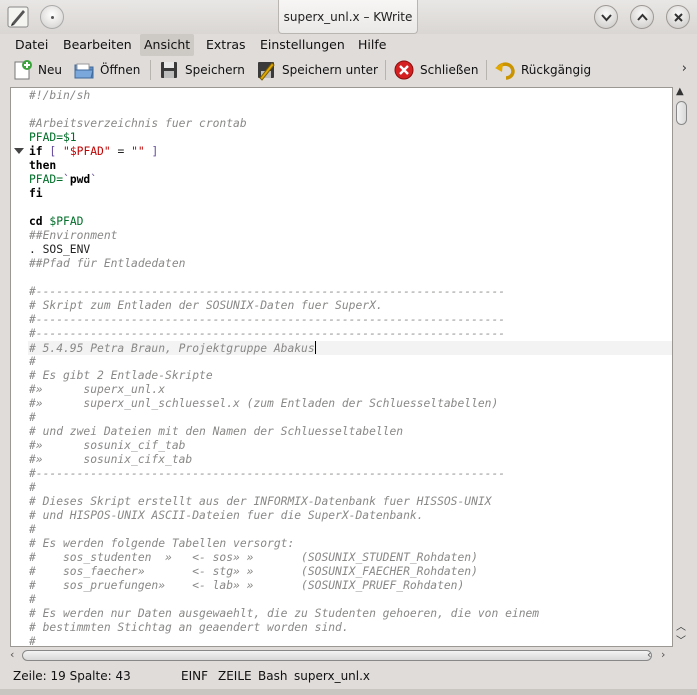 This screenshot has width=697, height=695. What do you see at coordinates (111, 459) in the screenshot?
I see `code-token: #» sosunix_cifx_tab` at bounding box center [111, 459].